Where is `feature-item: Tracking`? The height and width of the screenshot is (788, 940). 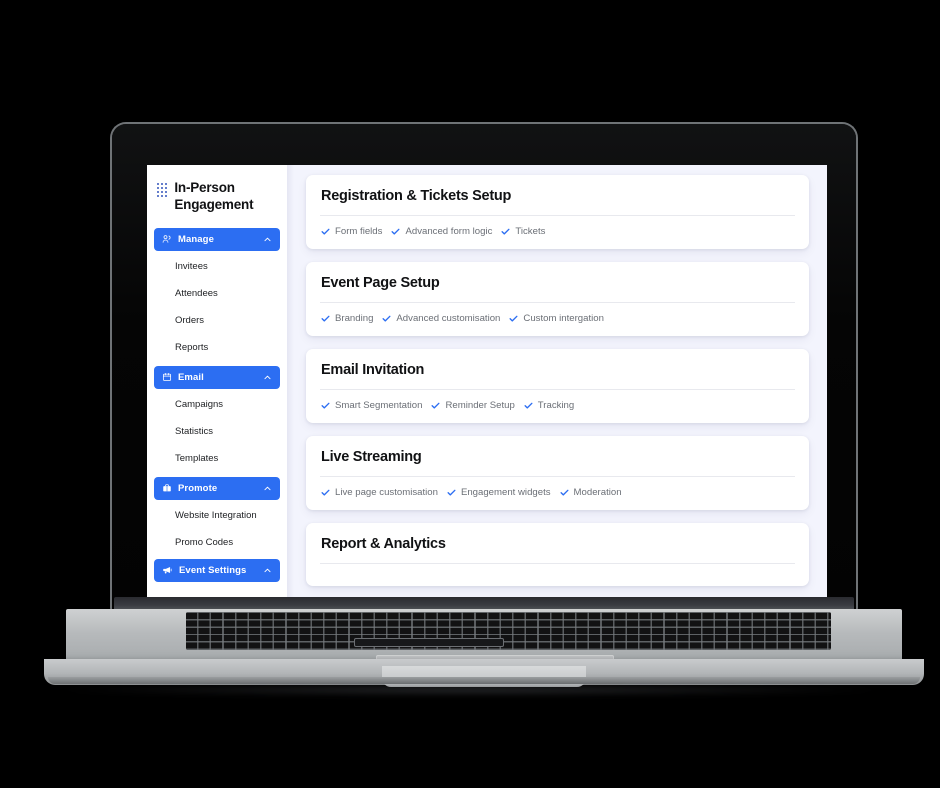 feature-item: Tracking is located at coordinates (549, 405).